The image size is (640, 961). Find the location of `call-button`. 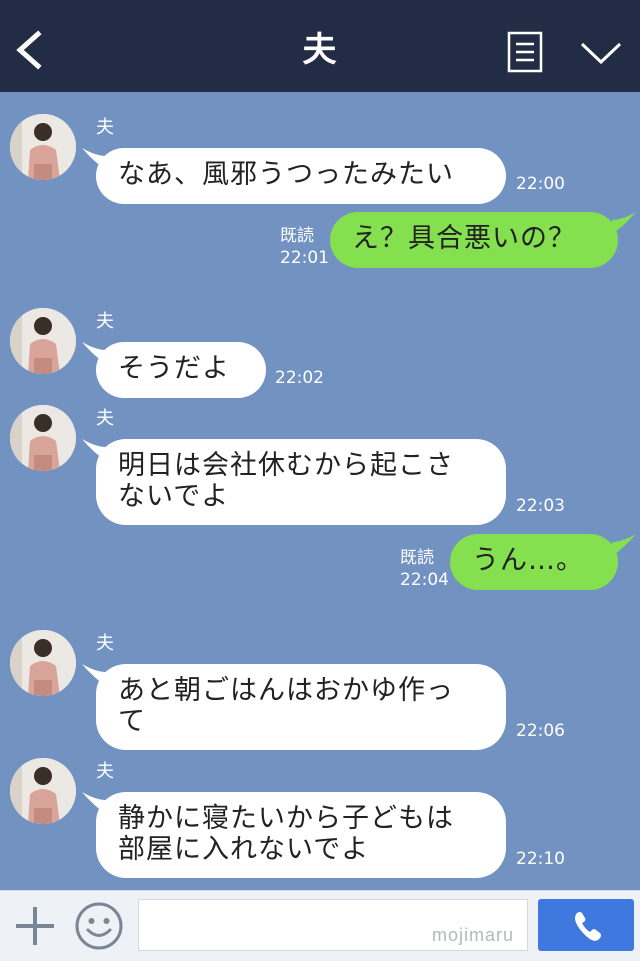

call-button is located at coordinates (586, 925).